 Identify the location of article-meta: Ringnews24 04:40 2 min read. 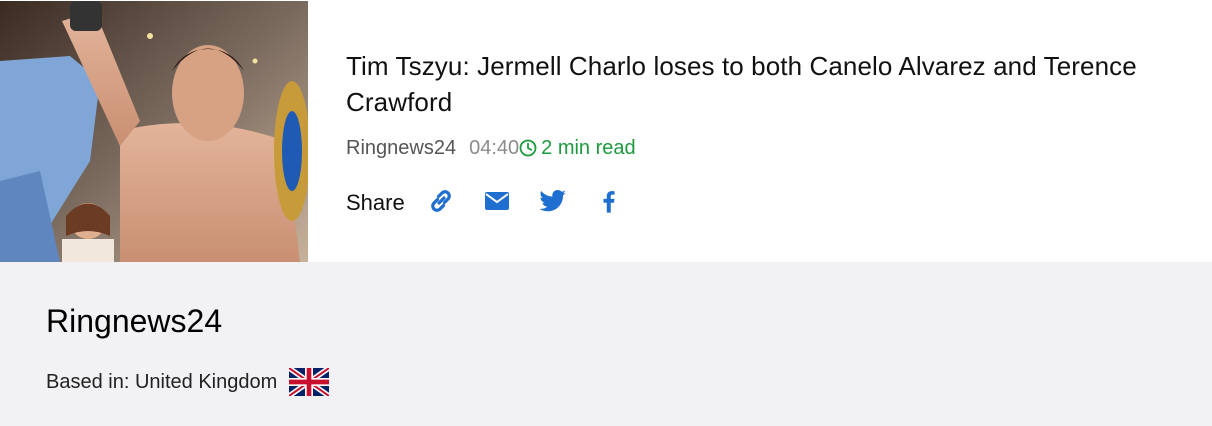
(779, 148).